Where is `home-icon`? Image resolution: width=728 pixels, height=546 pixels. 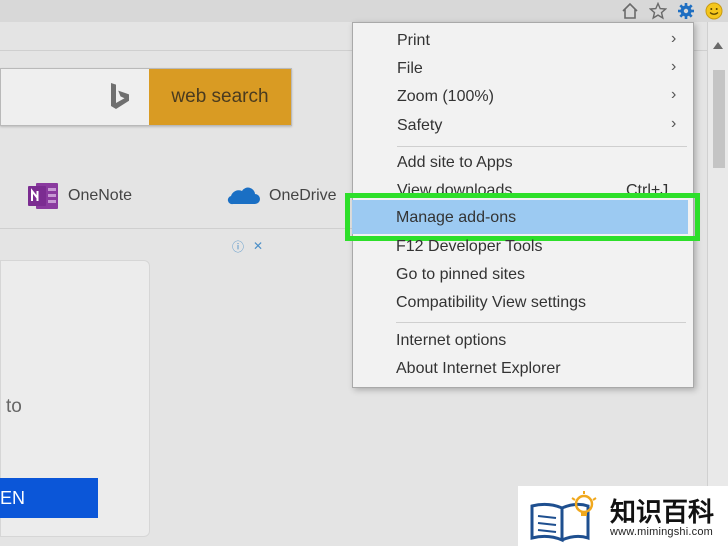
home-icon is located at coordinates (630, 11).